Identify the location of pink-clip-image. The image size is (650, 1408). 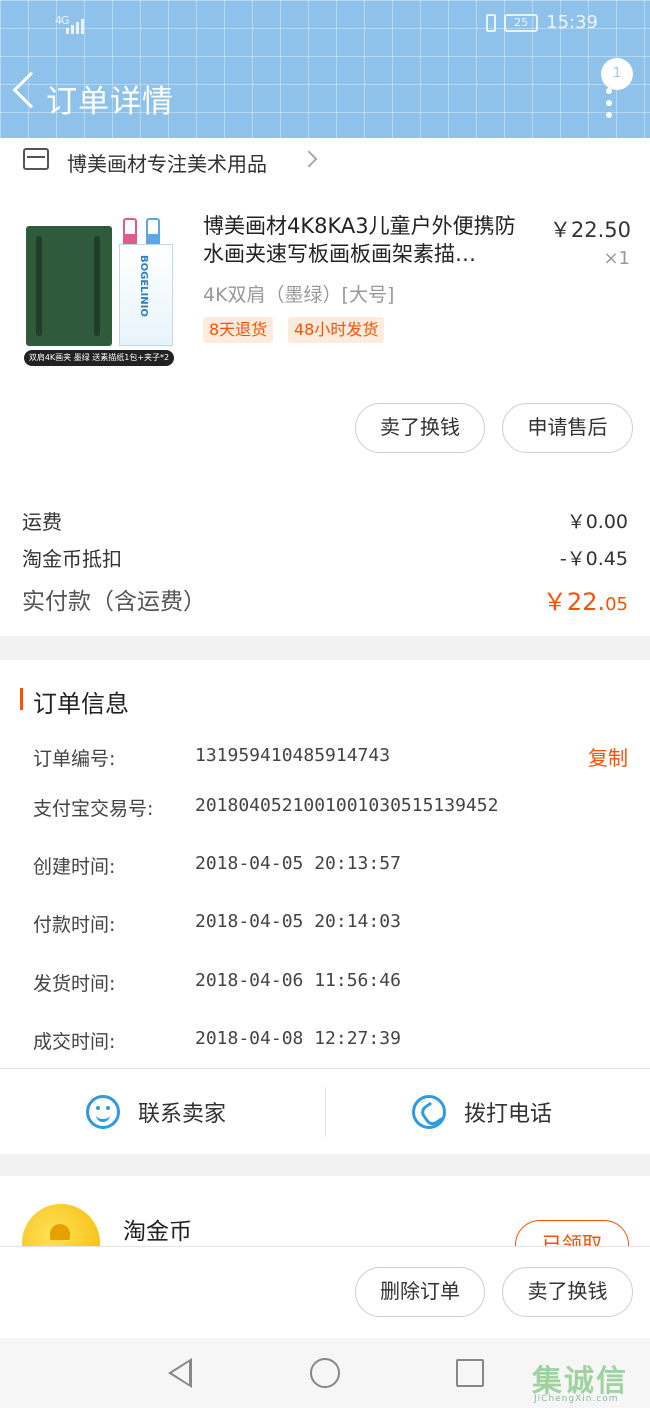
(130, 231).